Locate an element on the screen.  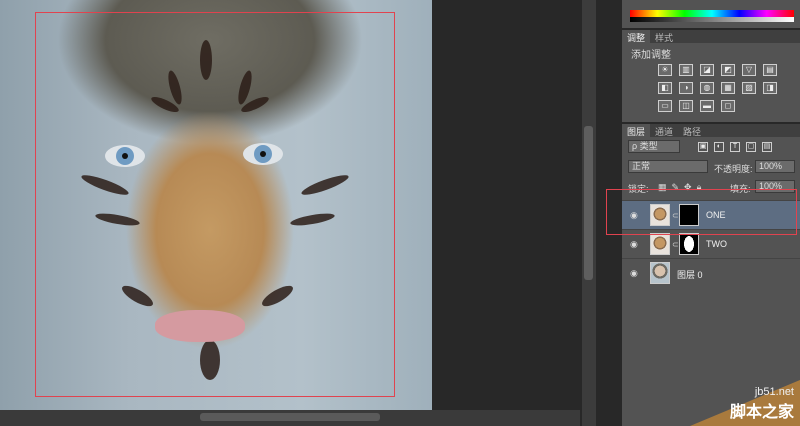
curves-icon: ◪ is located at coordinates (707, 70).